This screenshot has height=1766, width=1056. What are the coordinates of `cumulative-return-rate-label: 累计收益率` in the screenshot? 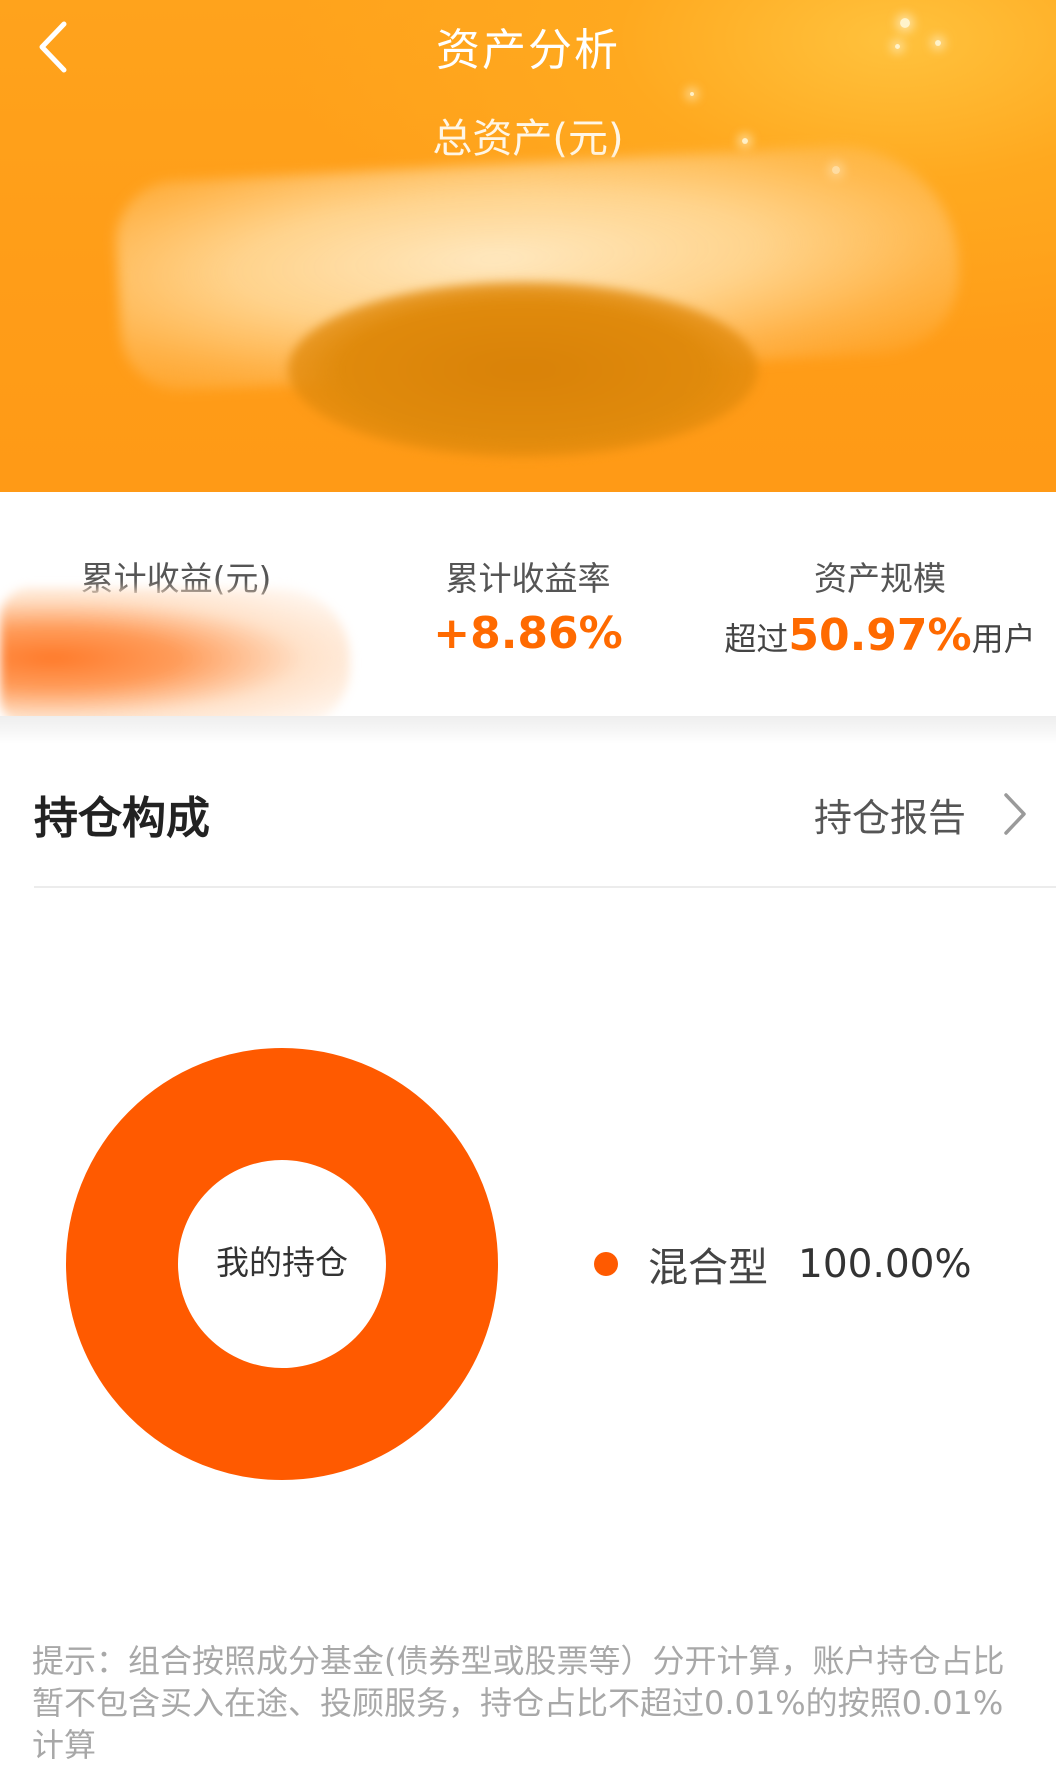 It's located at (528, 578).